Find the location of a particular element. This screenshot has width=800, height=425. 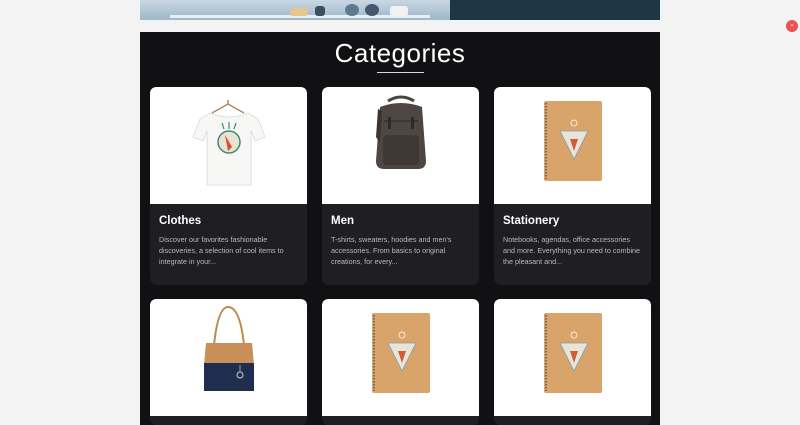

section-title: Categories is located at coordinates (400, 53).